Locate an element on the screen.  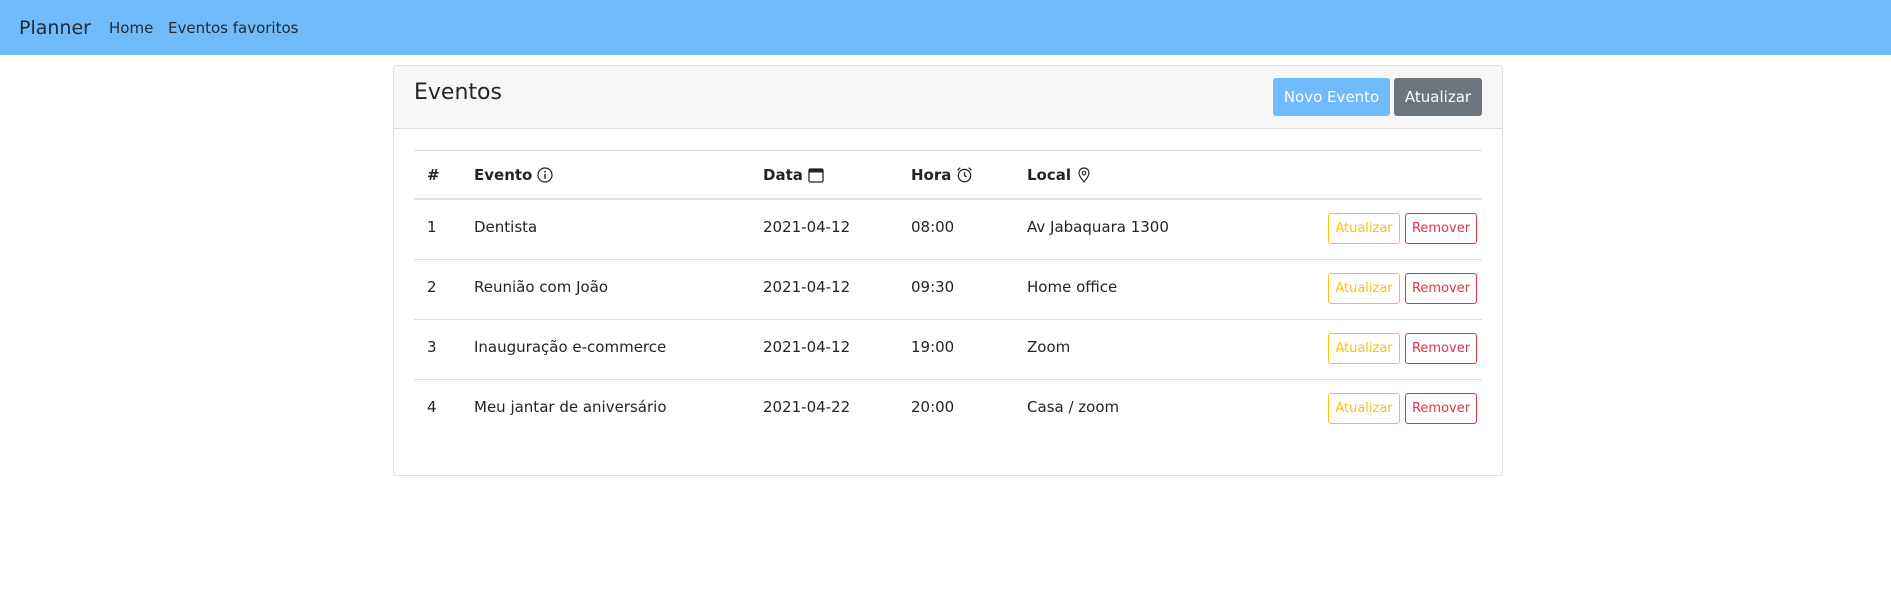
row-event: Meu jantar de aniversário is located at coordinates (570, 407).